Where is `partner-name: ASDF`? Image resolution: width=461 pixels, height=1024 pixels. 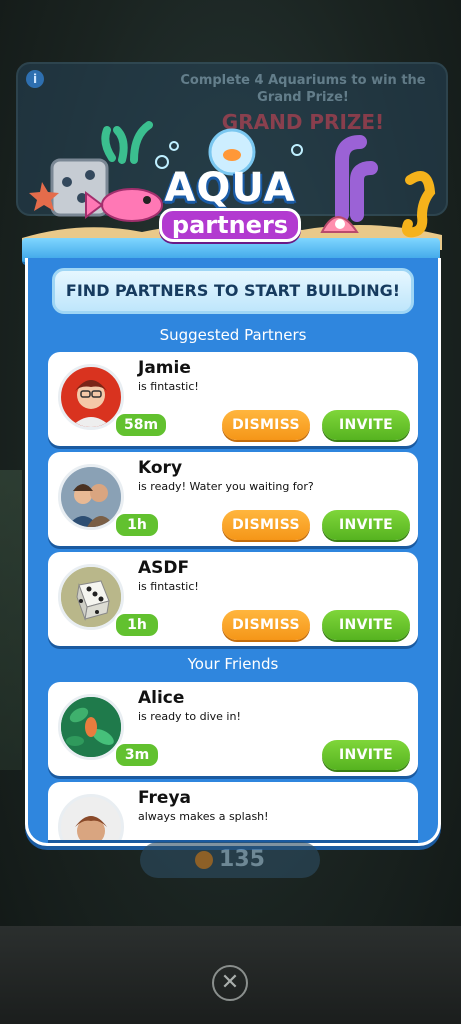 partner-name: ASDF is located at coordinates (164, 568).